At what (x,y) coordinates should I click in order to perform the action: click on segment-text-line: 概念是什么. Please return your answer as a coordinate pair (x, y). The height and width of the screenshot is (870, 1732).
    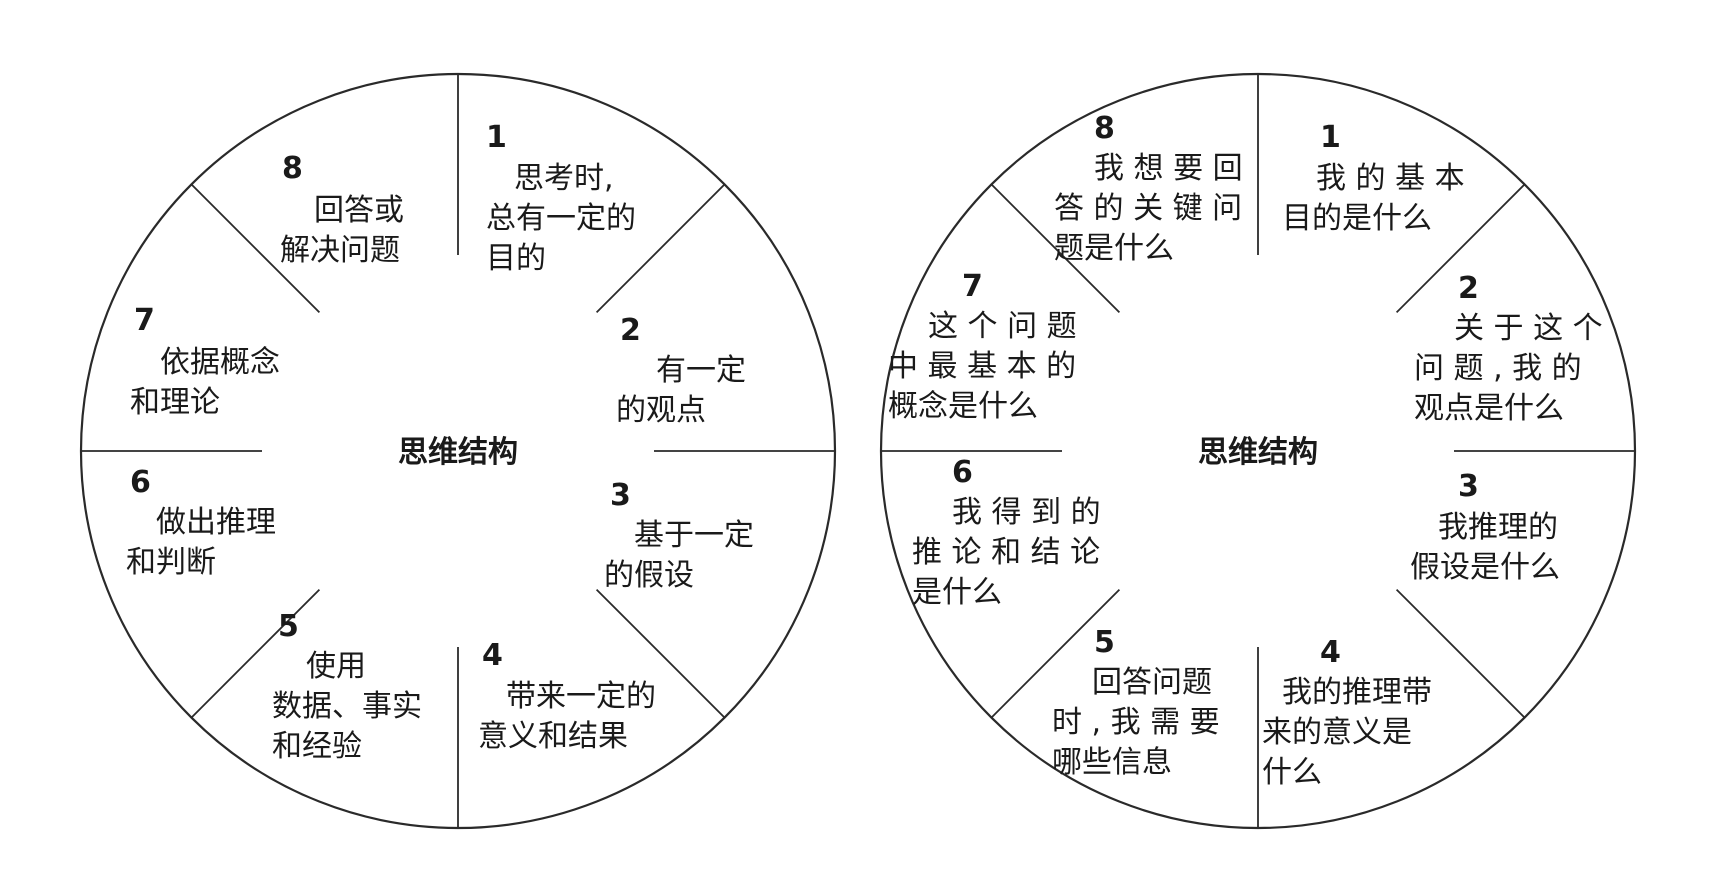
    Looking at the image, I should click on (963, 406).